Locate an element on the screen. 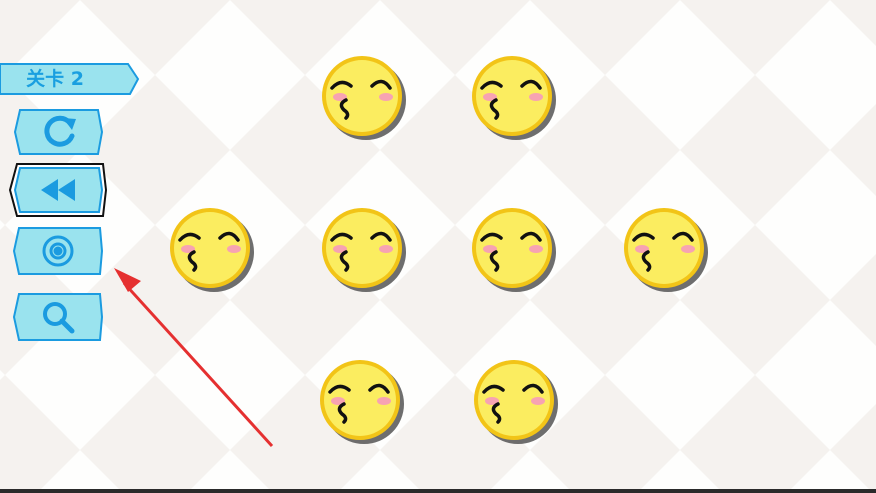  restart-button is located at coordinates (58, 132).